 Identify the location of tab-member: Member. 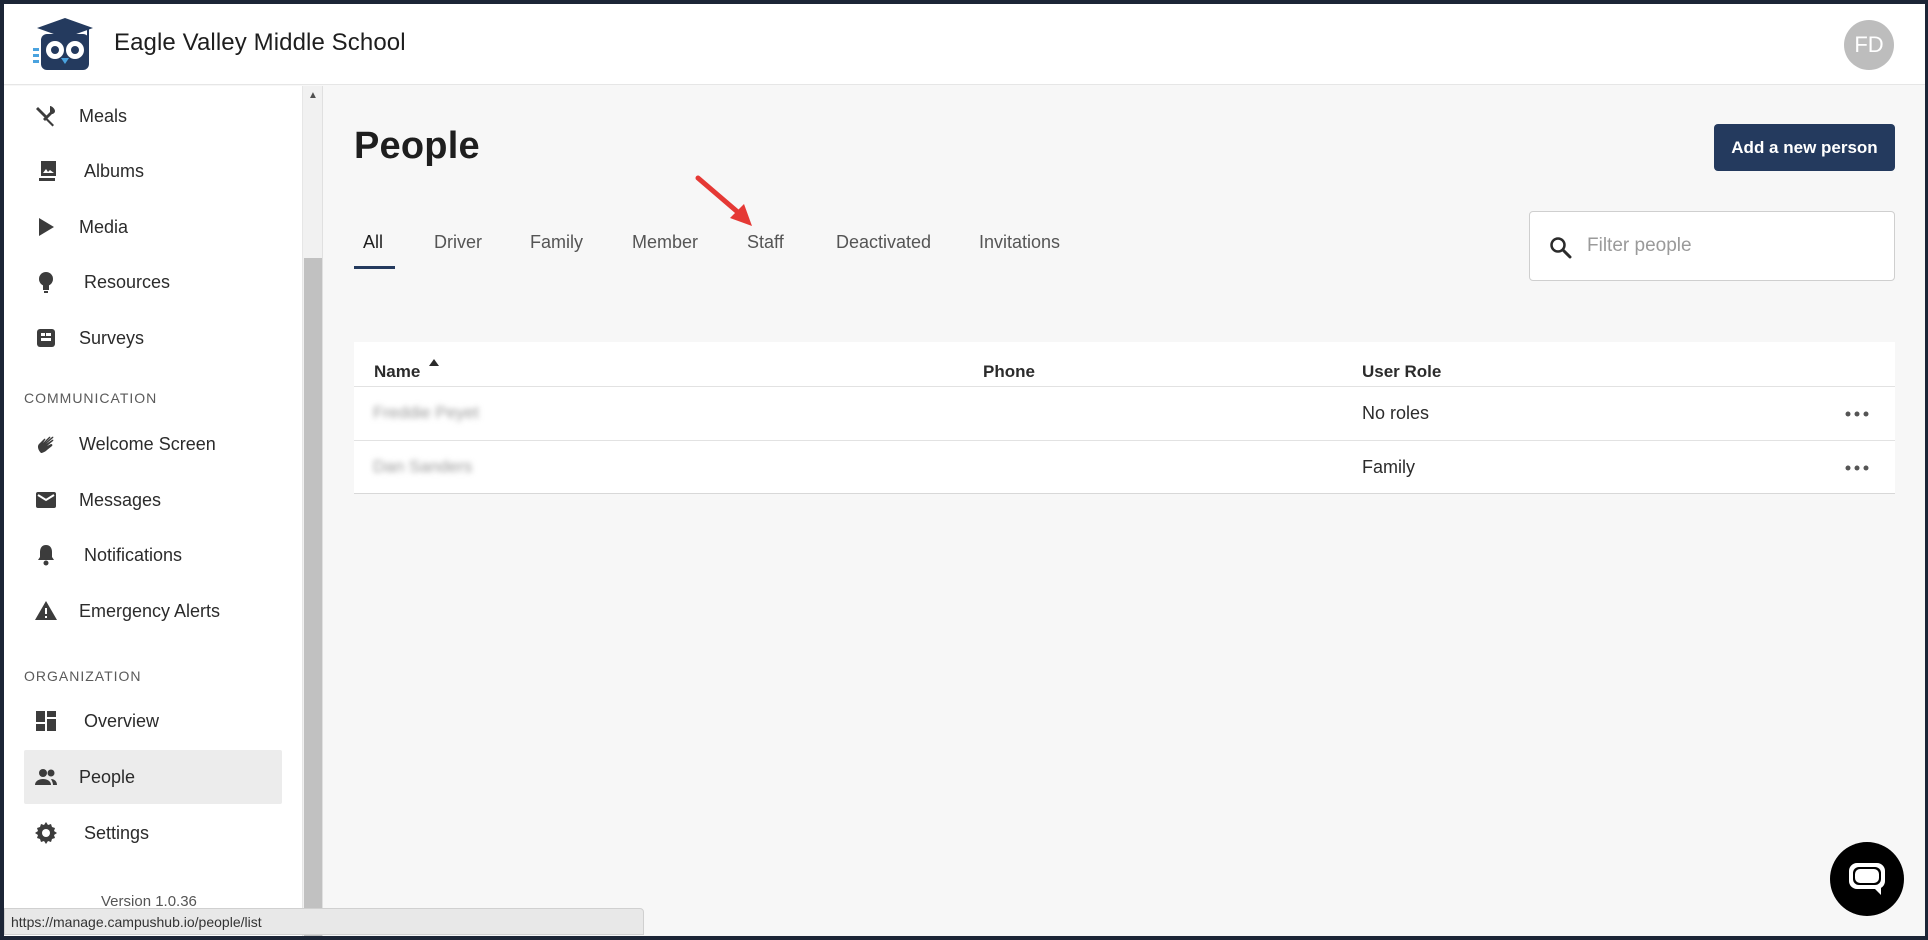
(665, 252).